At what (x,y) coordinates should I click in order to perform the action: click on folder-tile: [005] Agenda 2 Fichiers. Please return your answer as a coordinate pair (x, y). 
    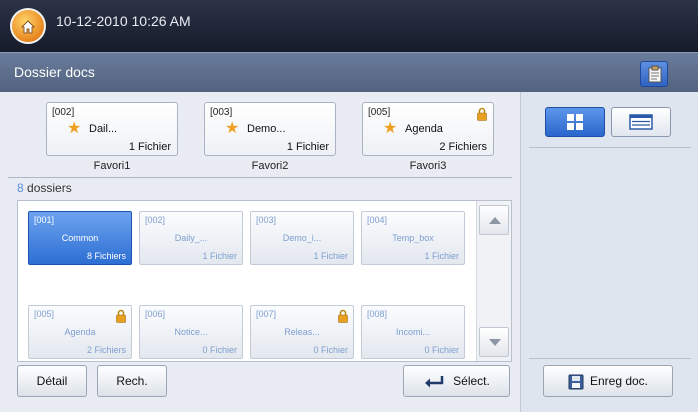
    Looking at the image, I should click on (80, 332).